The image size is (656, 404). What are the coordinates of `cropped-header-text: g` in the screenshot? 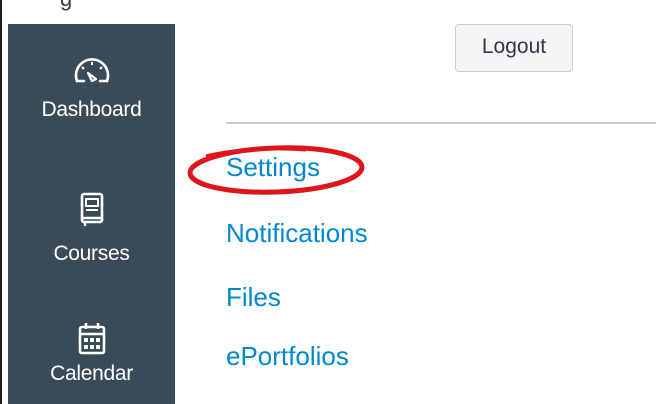 It's located at (66, 6).